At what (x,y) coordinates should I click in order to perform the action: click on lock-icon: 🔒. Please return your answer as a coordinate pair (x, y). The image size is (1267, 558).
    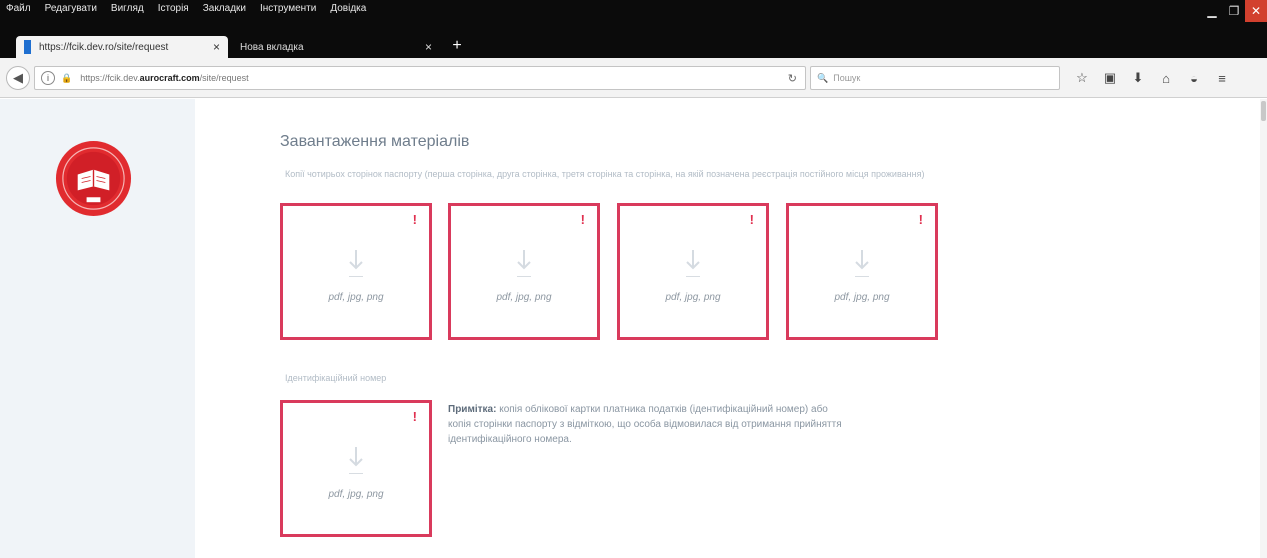
    Looking at the image, I should click on (66, 78).